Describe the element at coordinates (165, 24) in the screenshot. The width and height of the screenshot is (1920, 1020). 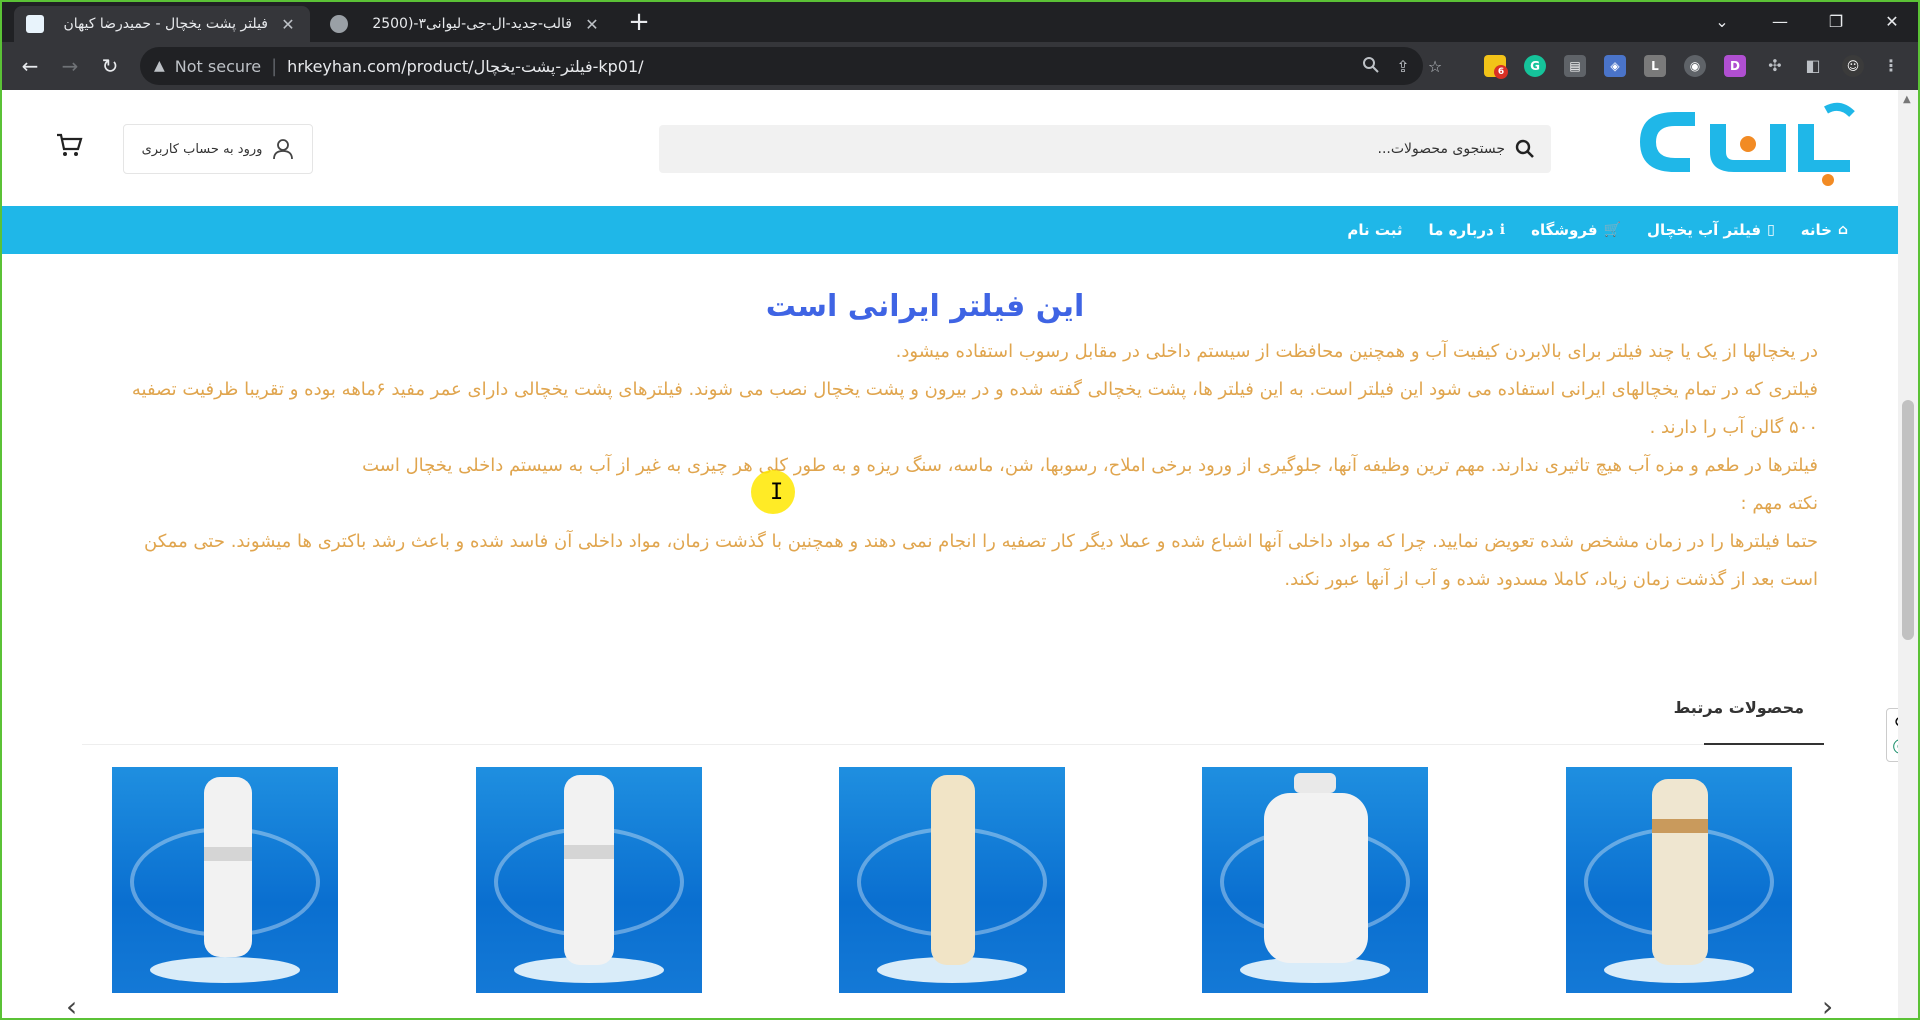
I see `tab-title: فیلتر پشت یخچال - حمیدرضا کیهان` at that location.